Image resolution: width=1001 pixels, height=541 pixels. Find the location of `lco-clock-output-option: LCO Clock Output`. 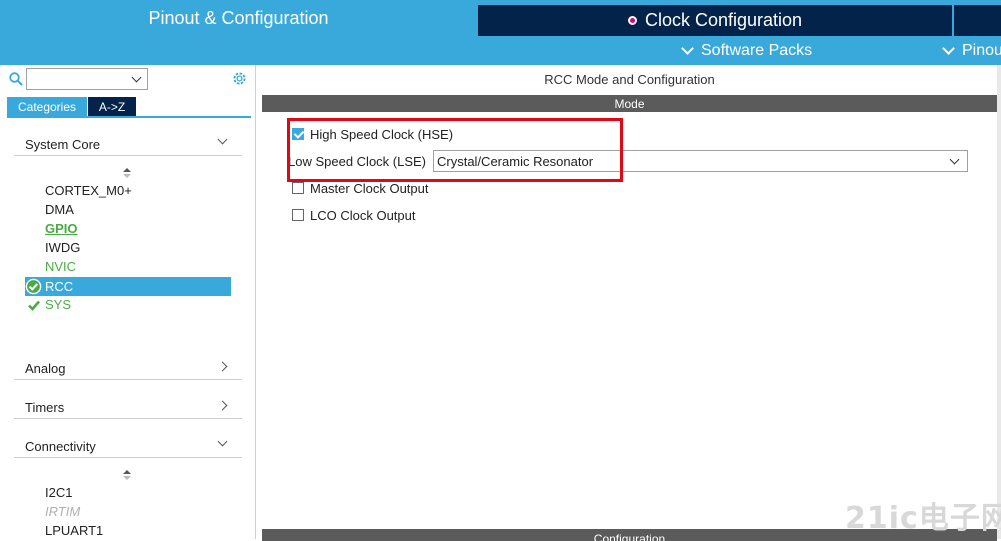

lco-clock-output-option: LCO Clock Output is located at coordinates (354, 215).